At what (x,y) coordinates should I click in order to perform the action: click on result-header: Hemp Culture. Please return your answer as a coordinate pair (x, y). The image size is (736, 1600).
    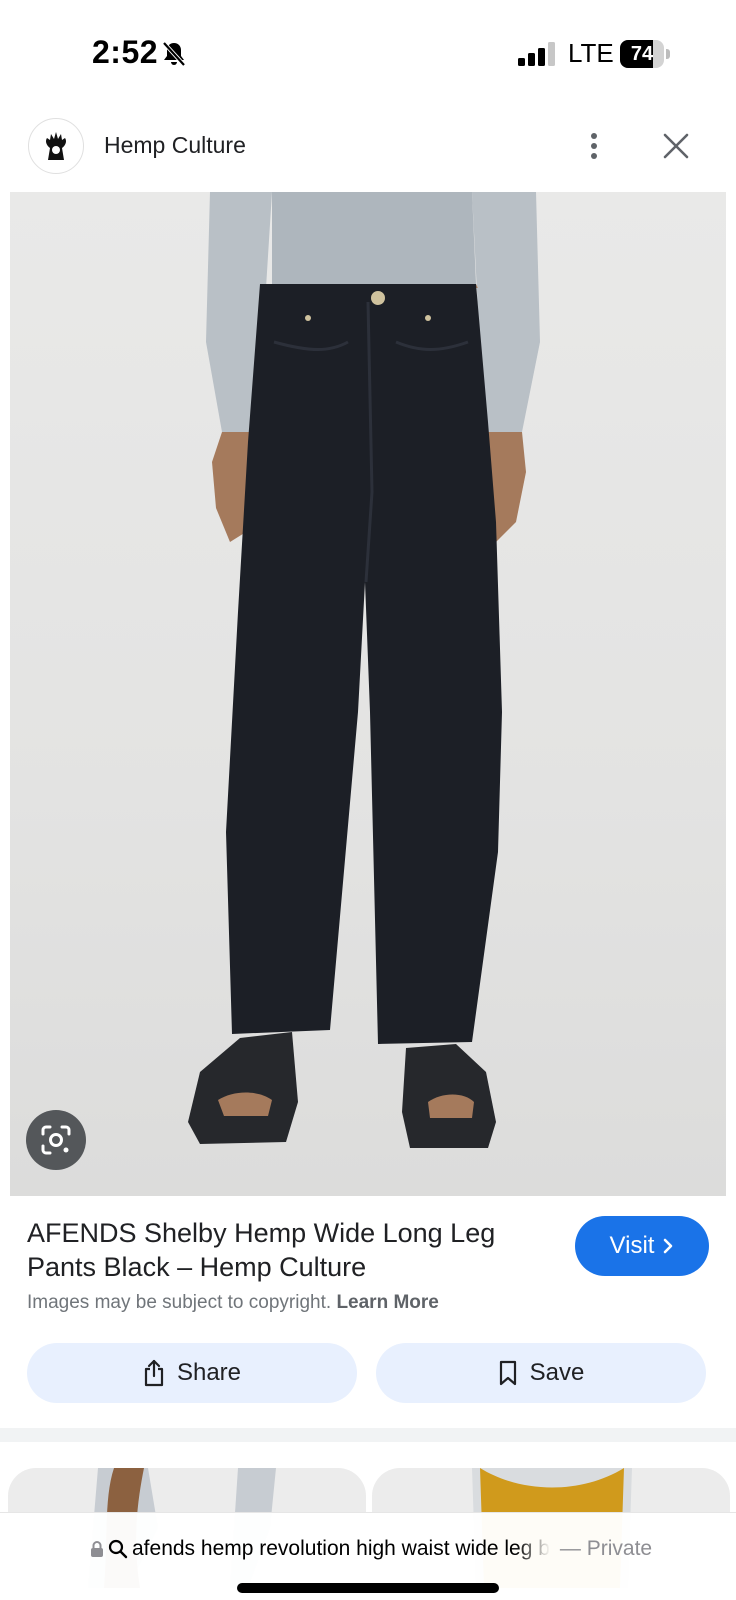
    Looking at the image, I should click on (368, 150).